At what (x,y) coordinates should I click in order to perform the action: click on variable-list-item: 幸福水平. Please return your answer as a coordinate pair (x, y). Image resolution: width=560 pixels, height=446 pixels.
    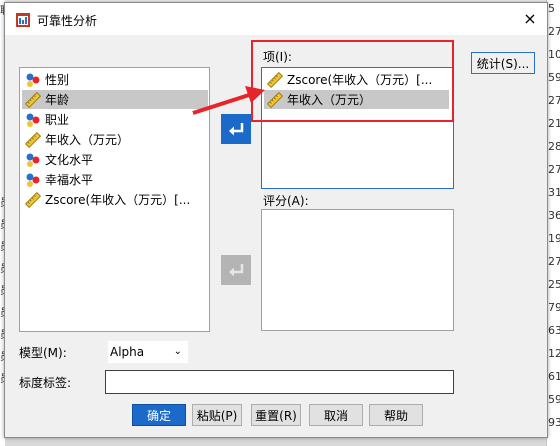
    Looking at the image, I should click on (115, 179).